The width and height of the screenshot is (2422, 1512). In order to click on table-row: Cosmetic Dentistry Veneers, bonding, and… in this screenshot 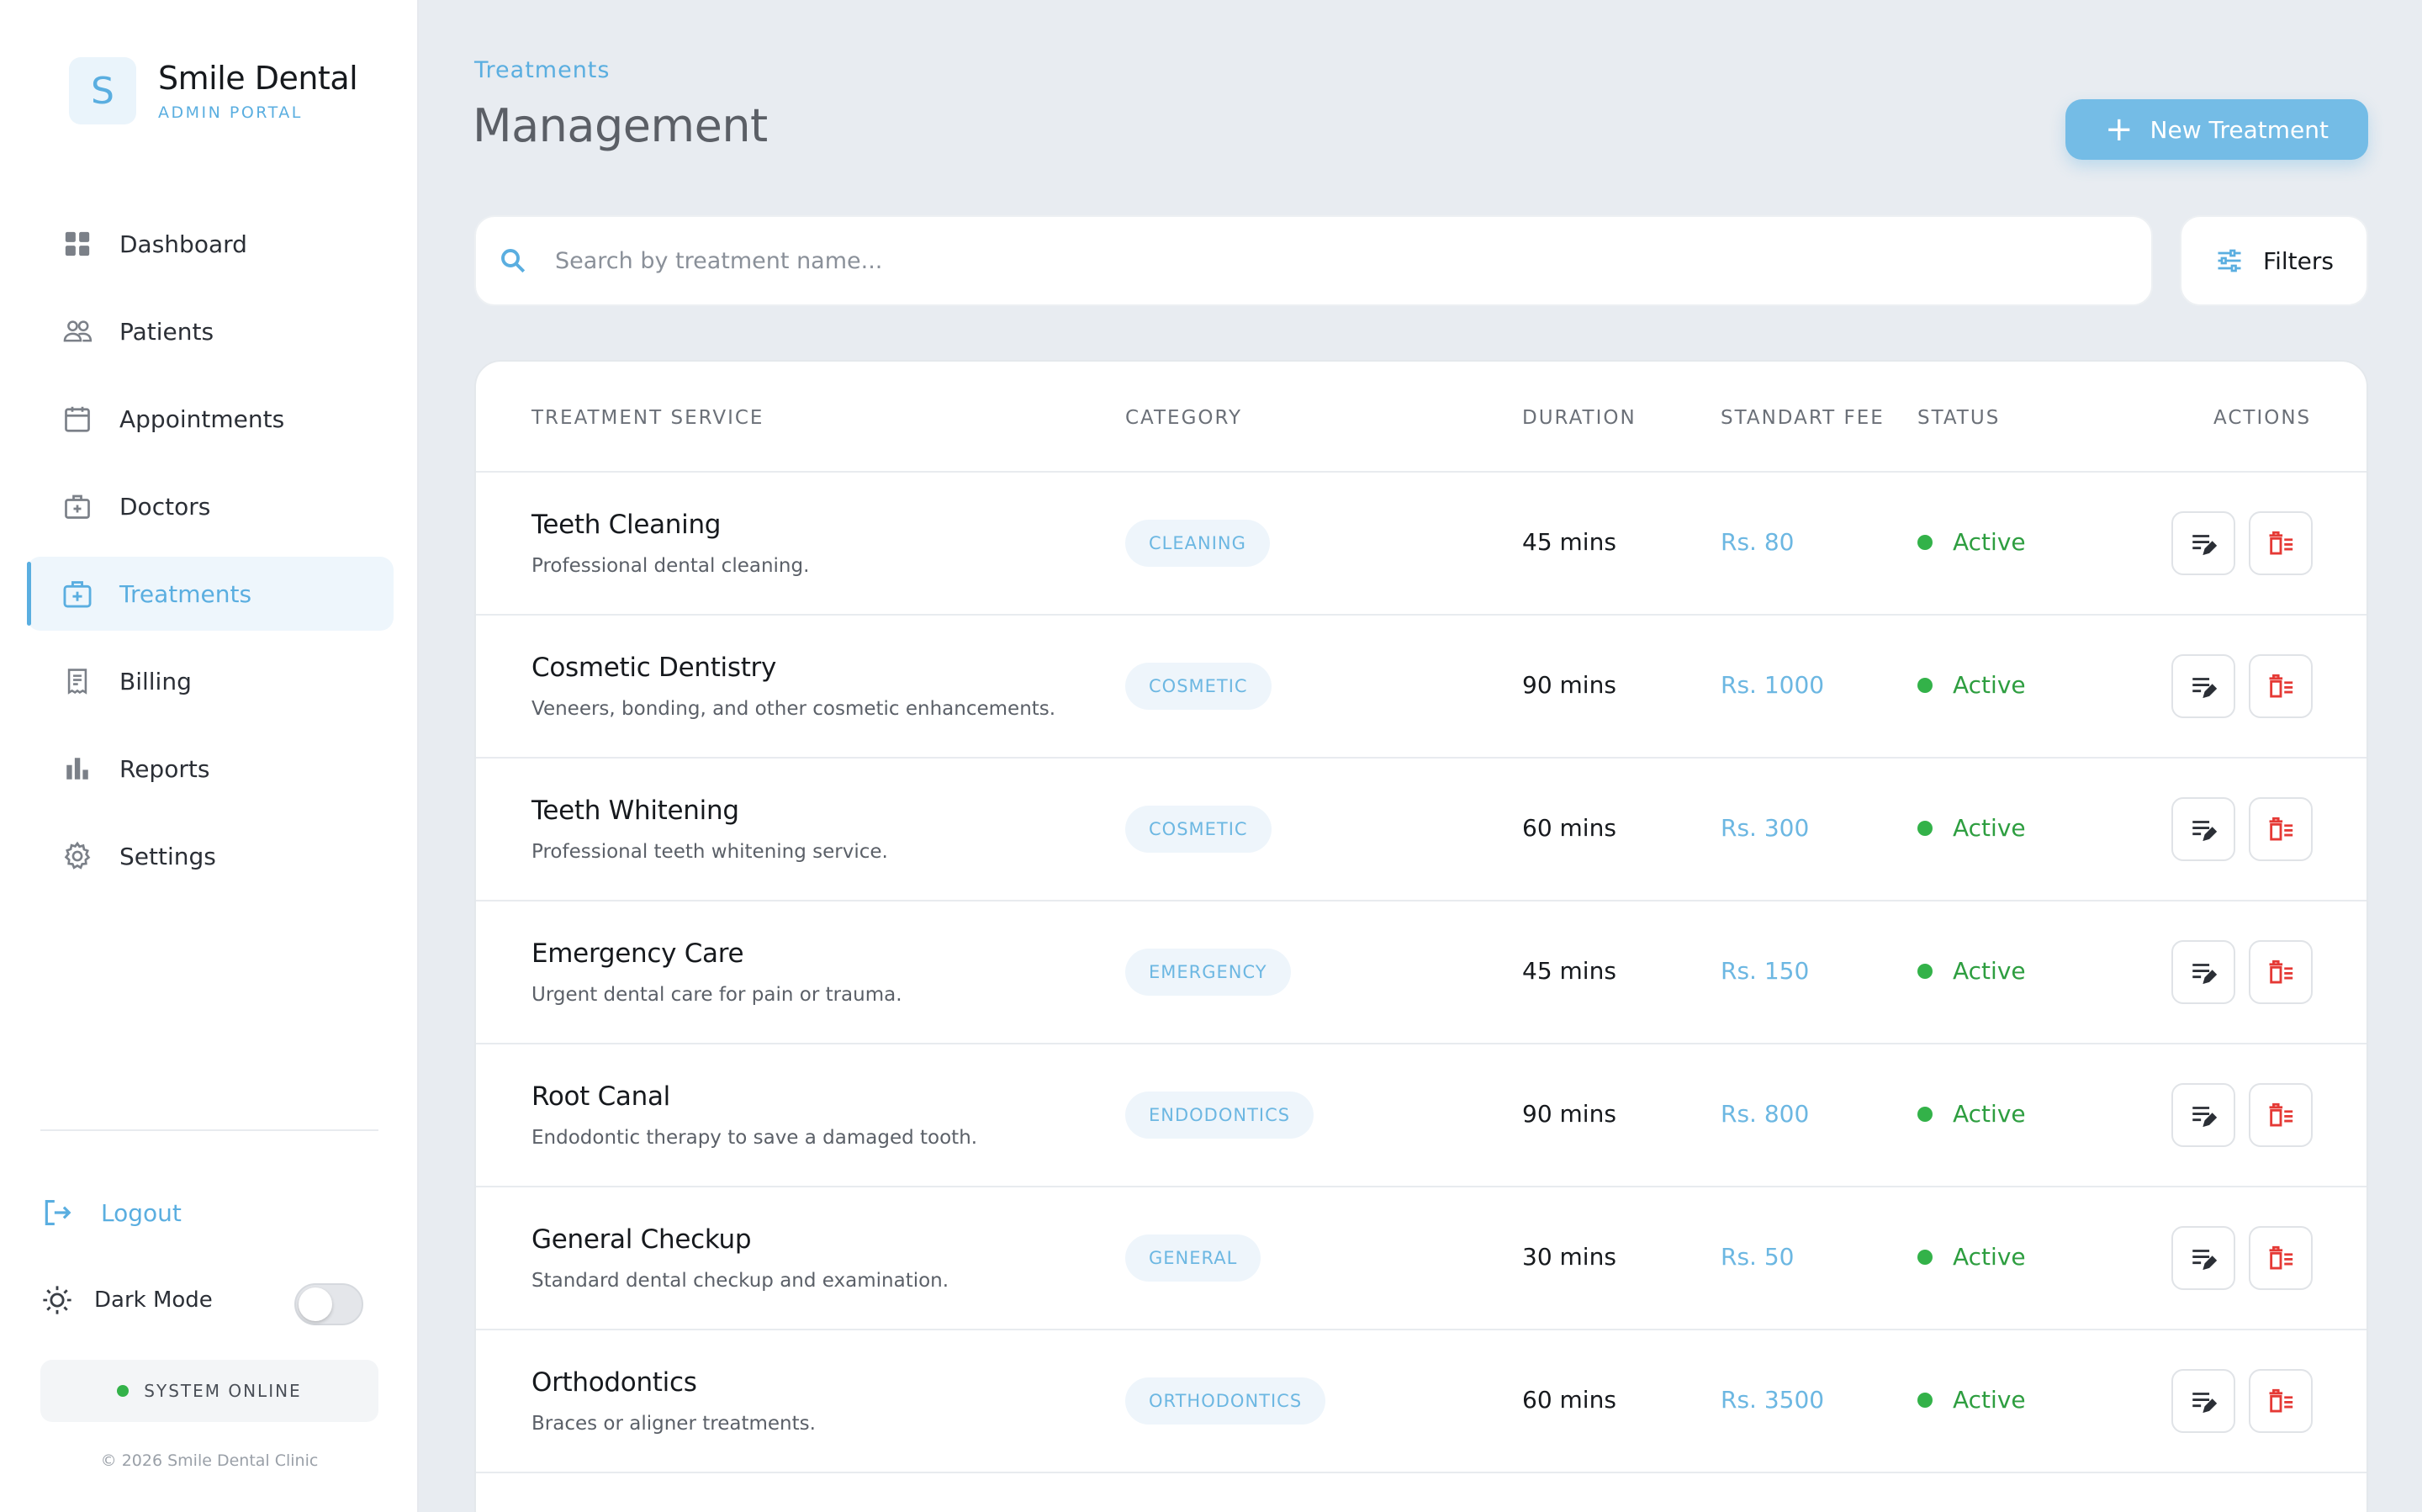, I will do `click(1421, 687)`.